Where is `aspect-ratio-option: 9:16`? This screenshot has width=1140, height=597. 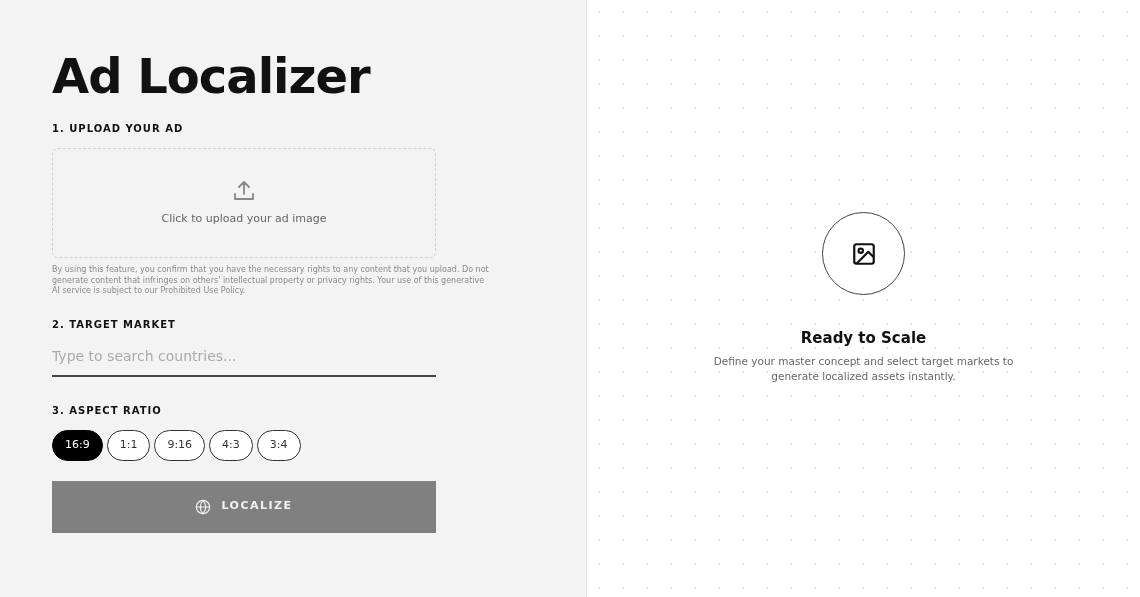 aspect-ratio-option: 9:16 is located at coordinates (180, 445).